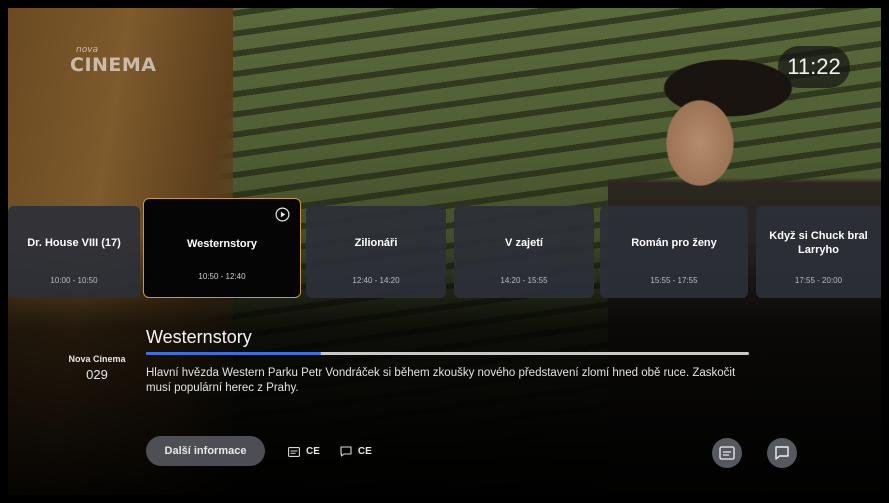 The width and height of the screenshot is (889, 503). What do you see at coordinates (199, 337) in the screenshot?
I see `program-title: Westernstory` at bounding box center [199, 337].